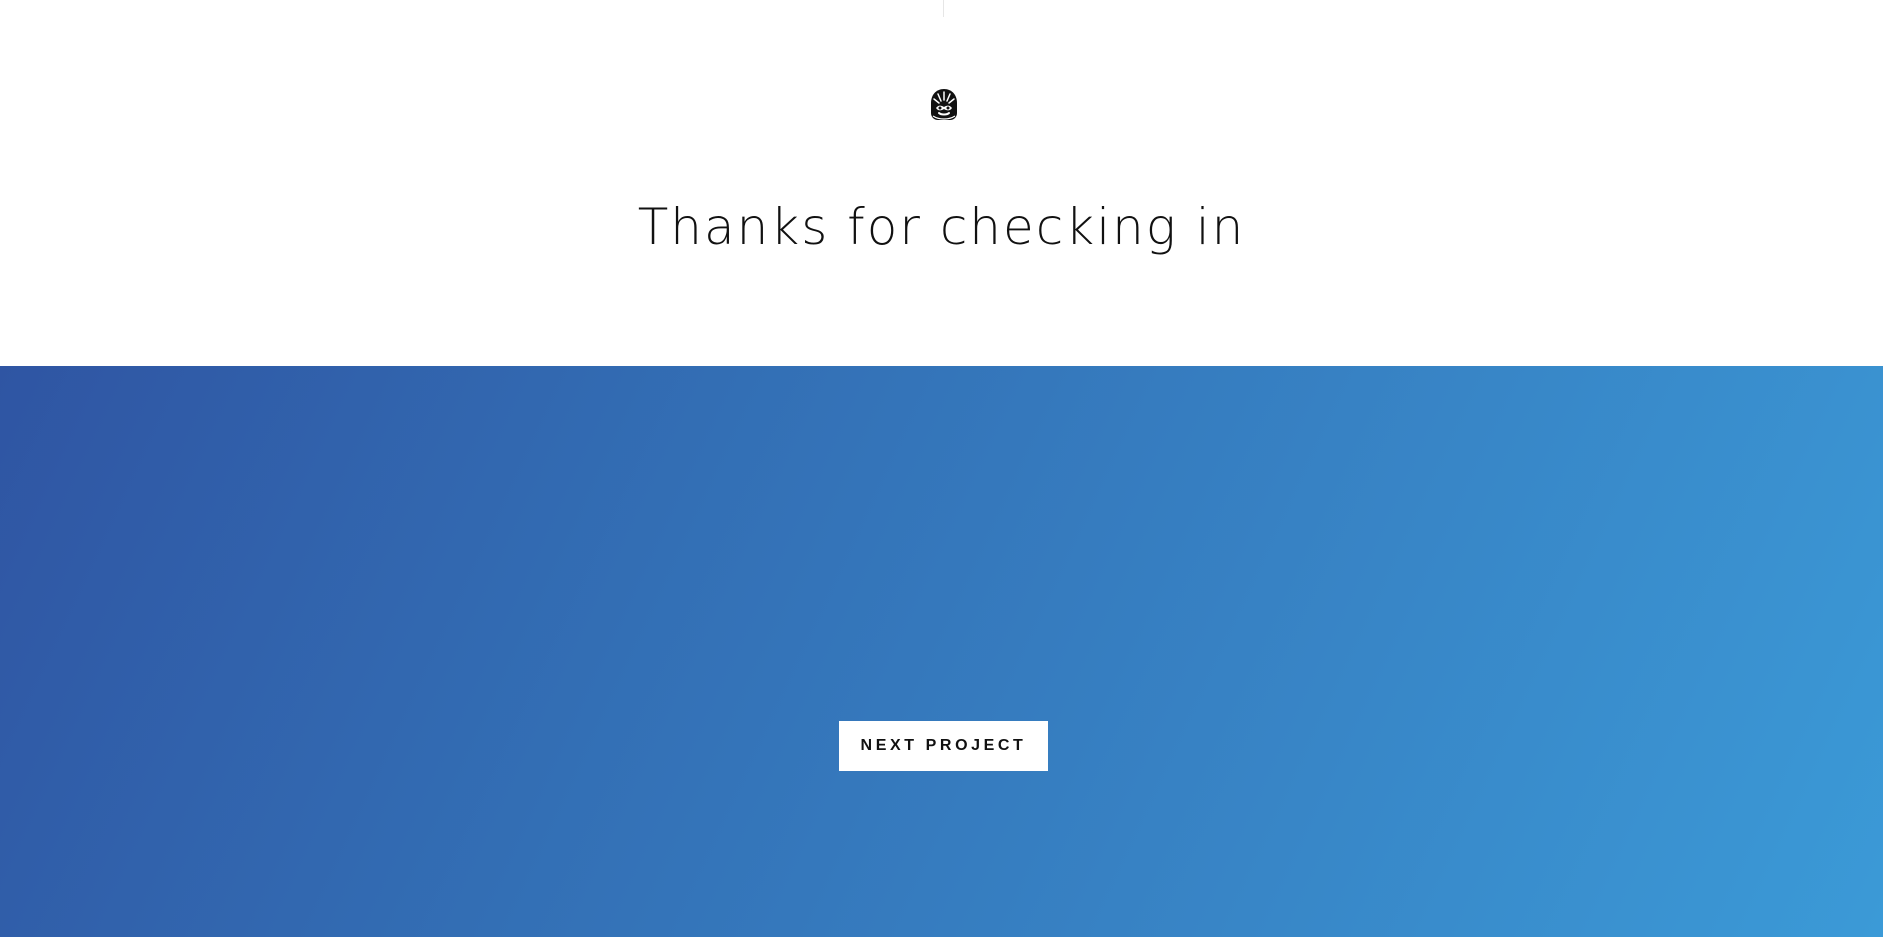 The width and height of the screenshot is (1883, 937). What do you see at coordinates (943, 8) in the screenshot?
I see `divider-line` at bounding box center [943, 8].